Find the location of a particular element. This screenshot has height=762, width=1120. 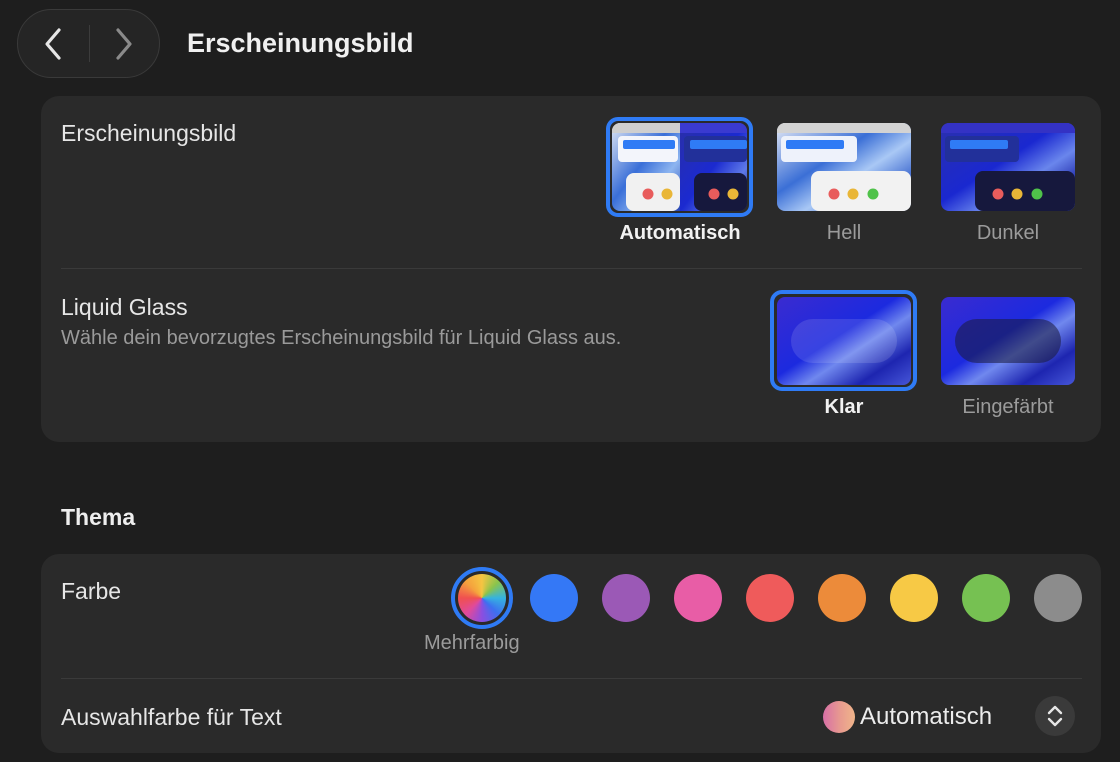

clear-glass-preview-icon is located at coordinates (844, 341).